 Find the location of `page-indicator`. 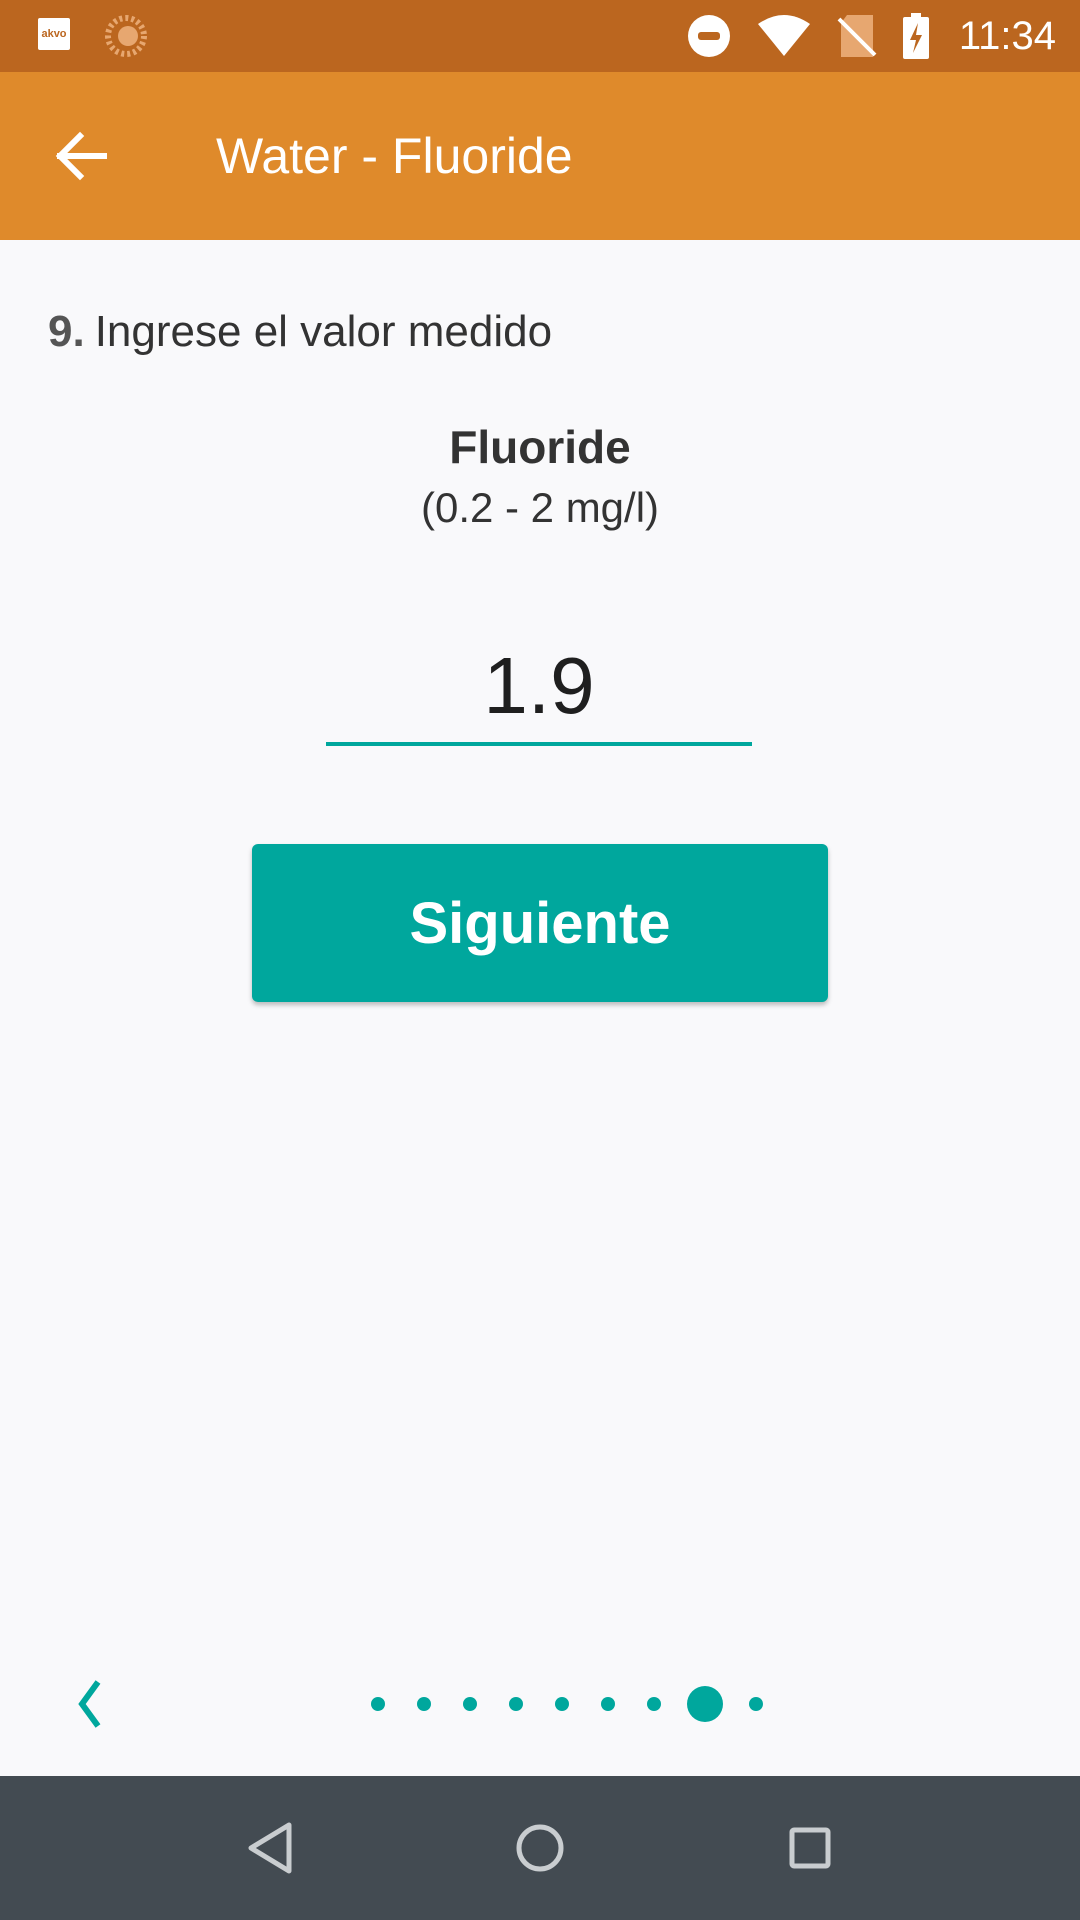

page-indicator is located at coordinates (567, 1704).